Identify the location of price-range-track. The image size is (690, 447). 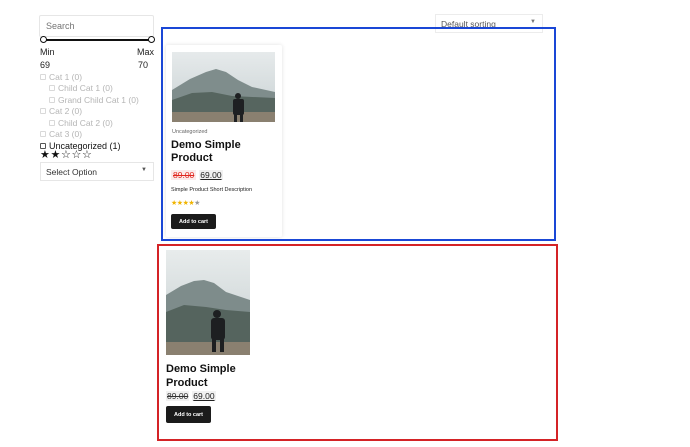
(97, 40).